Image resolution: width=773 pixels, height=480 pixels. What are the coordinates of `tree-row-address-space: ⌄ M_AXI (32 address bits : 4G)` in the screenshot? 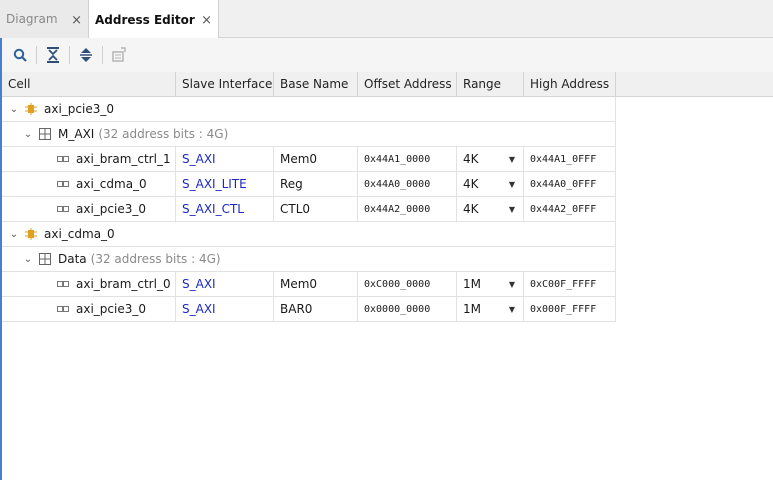 It's located at (309, 134).